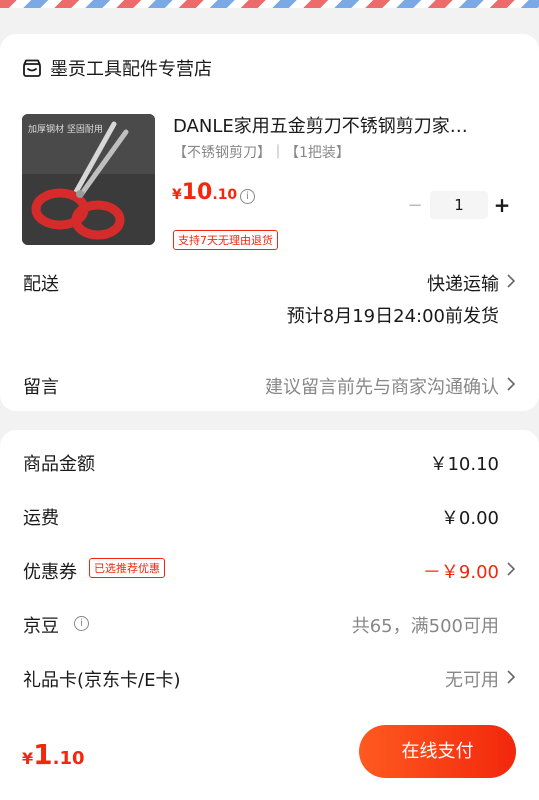 The width and height of the screenshot is (539, 800). I want to click on airmail-border, so click(269, 7).